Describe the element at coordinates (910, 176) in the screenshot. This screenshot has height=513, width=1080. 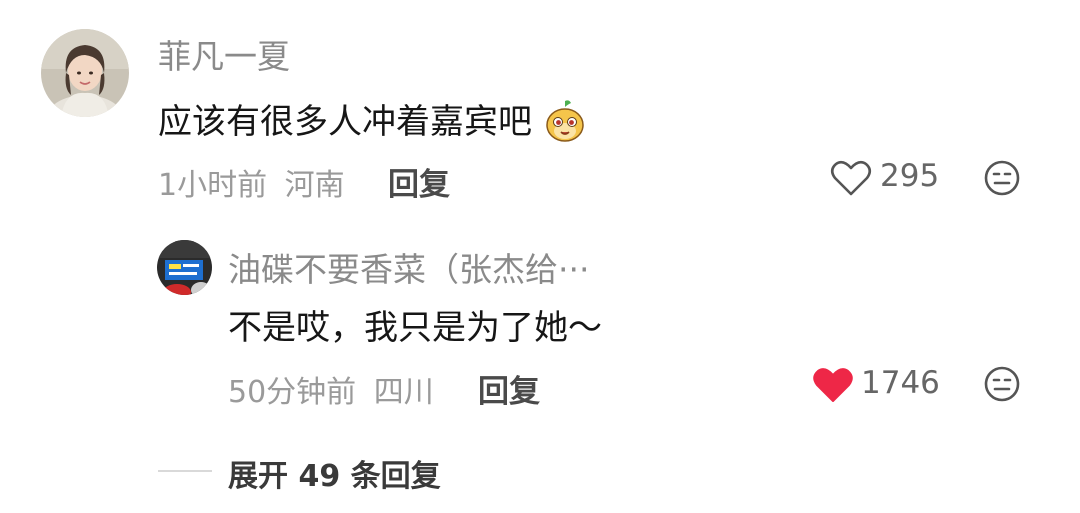
I see `like-count: 295` at that location.